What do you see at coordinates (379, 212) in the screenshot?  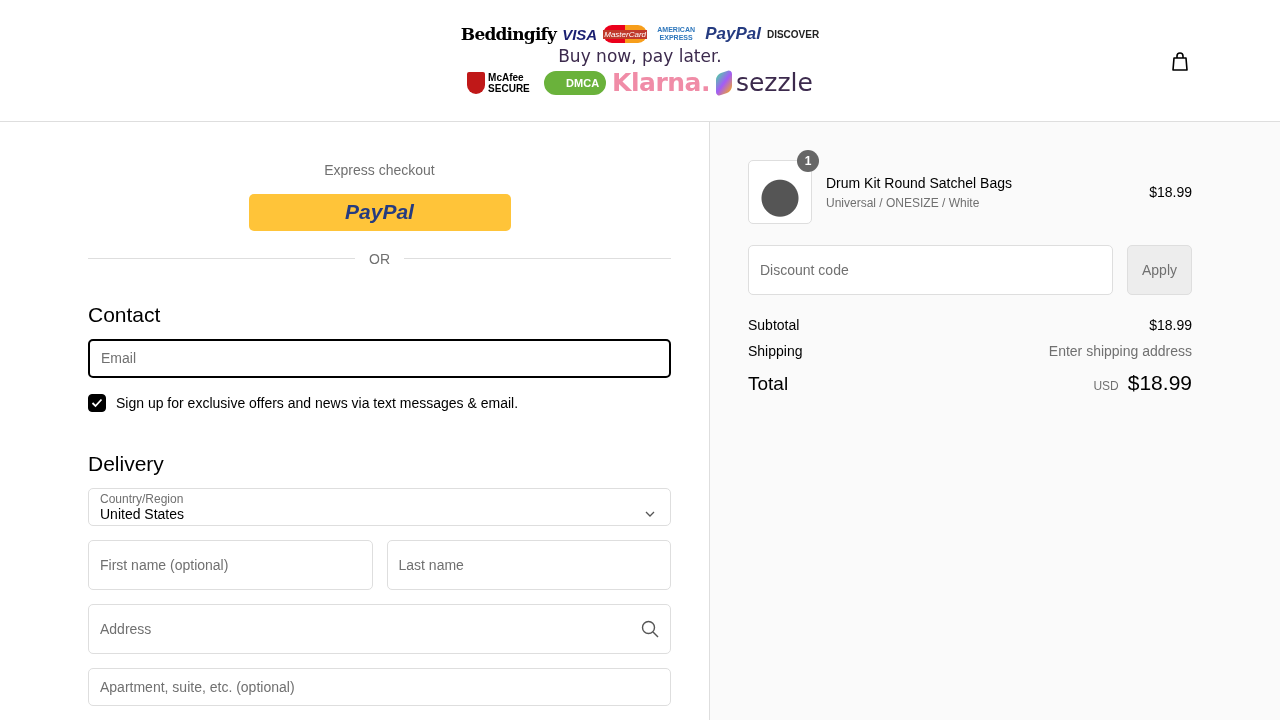 I see `paypal-button: PayPal` at bounding box center [379, 212].